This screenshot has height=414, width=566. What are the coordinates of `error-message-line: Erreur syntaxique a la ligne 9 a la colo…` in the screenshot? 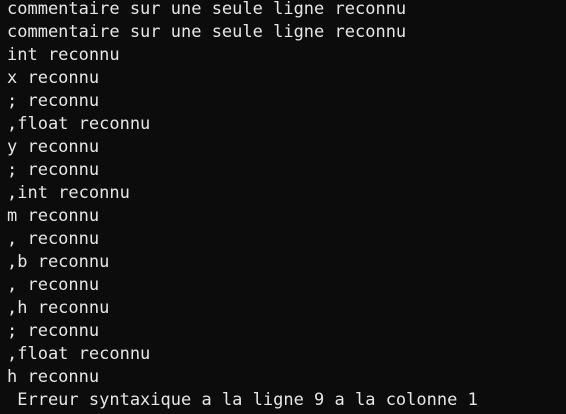 It's located at (242, 400).